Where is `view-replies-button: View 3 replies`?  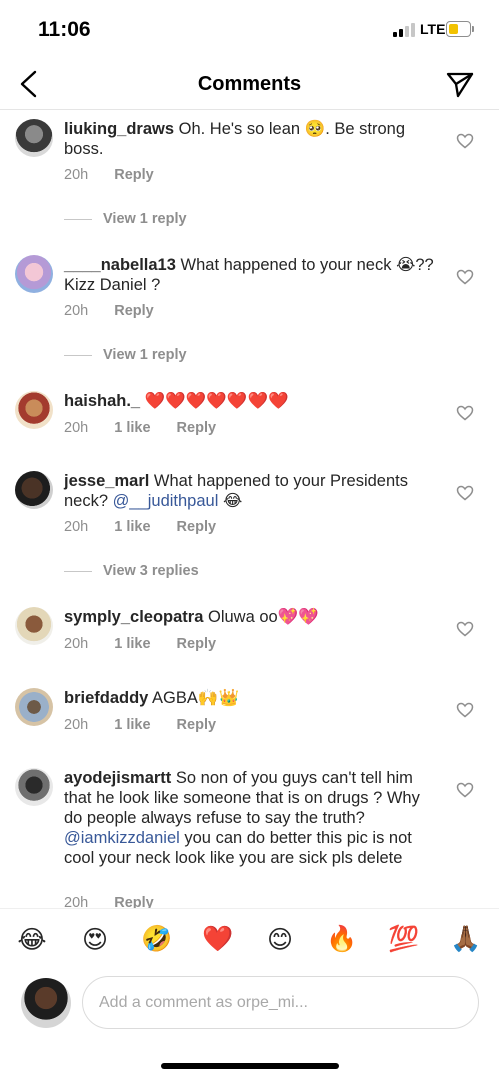
view-replies-button: View 3 replies is located at coordinates (131, 571).